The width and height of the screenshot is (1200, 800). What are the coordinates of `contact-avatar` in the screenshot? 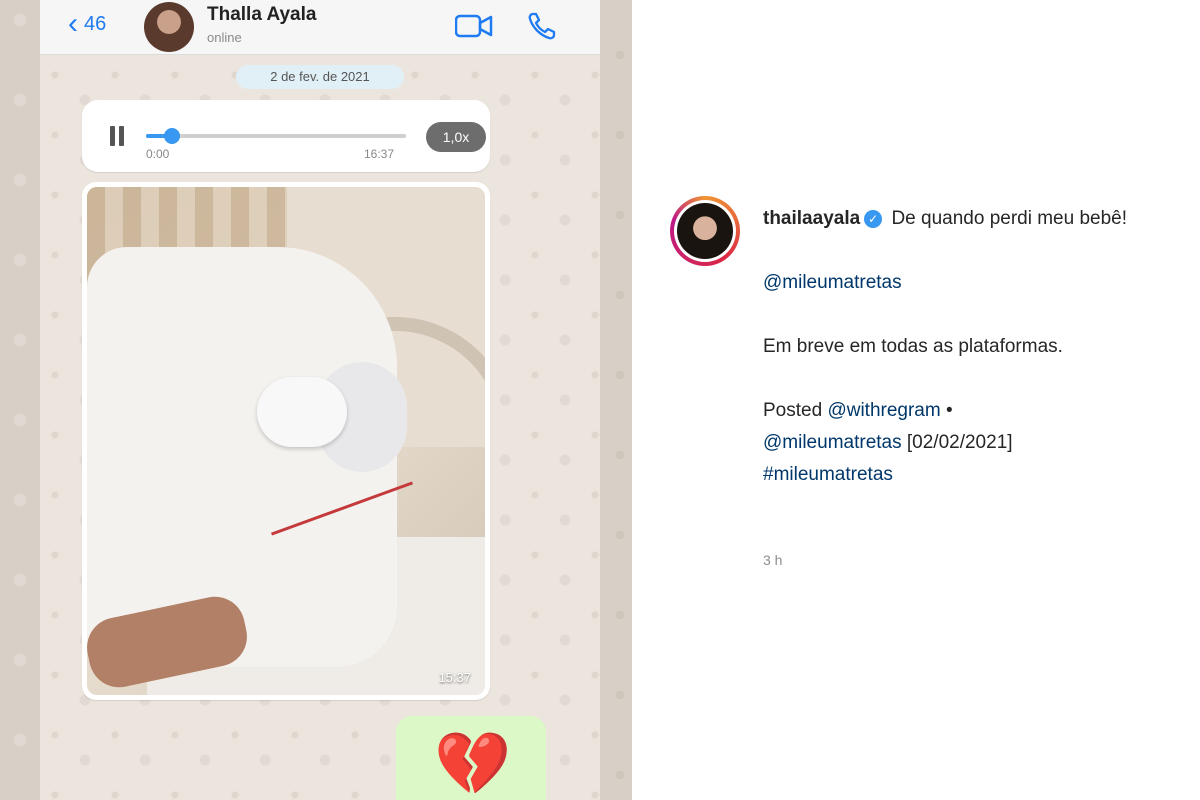 It's located at (169, 27).